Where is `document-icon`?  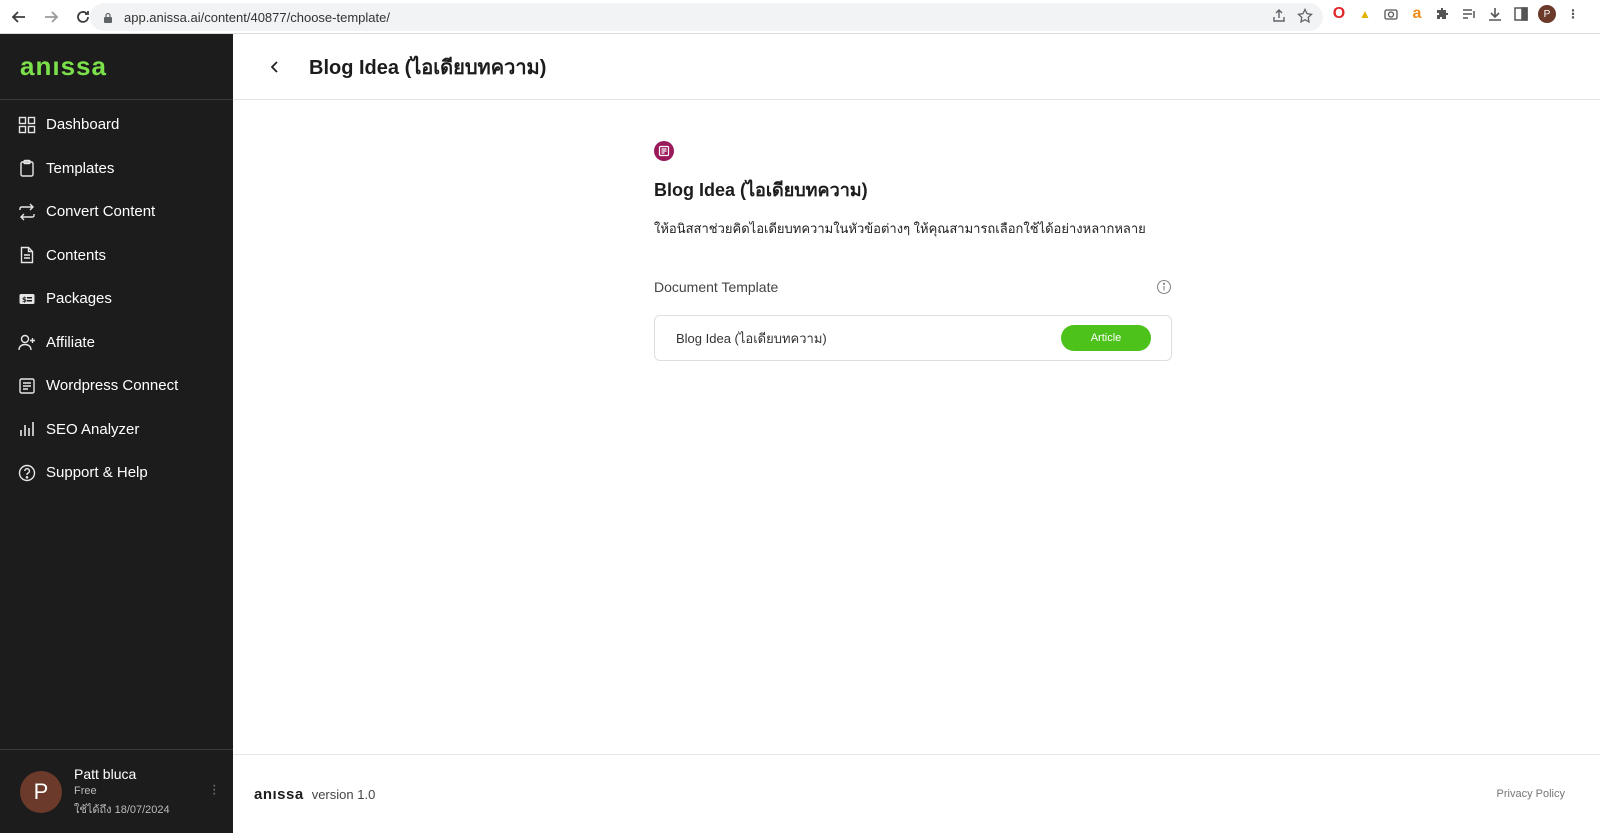
document-icon is located at coordinates (27, 255).